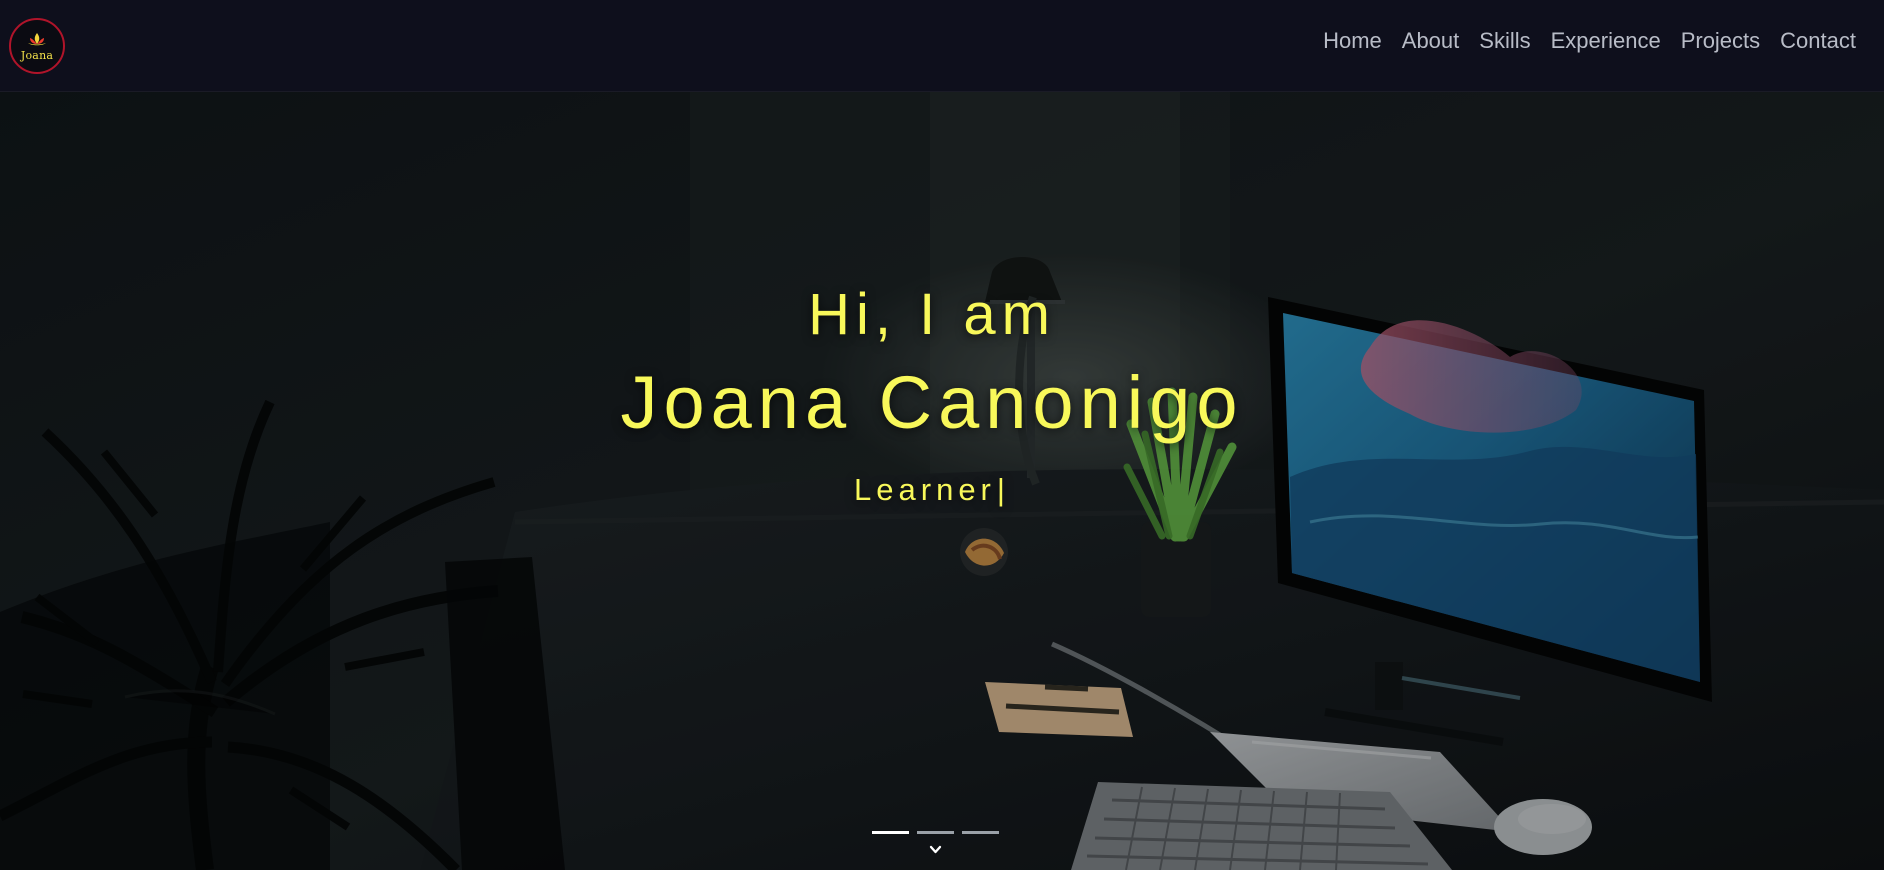 This screenshot has height=870, width=1884. I want to click on carousel-indicators, so click(935, 832).